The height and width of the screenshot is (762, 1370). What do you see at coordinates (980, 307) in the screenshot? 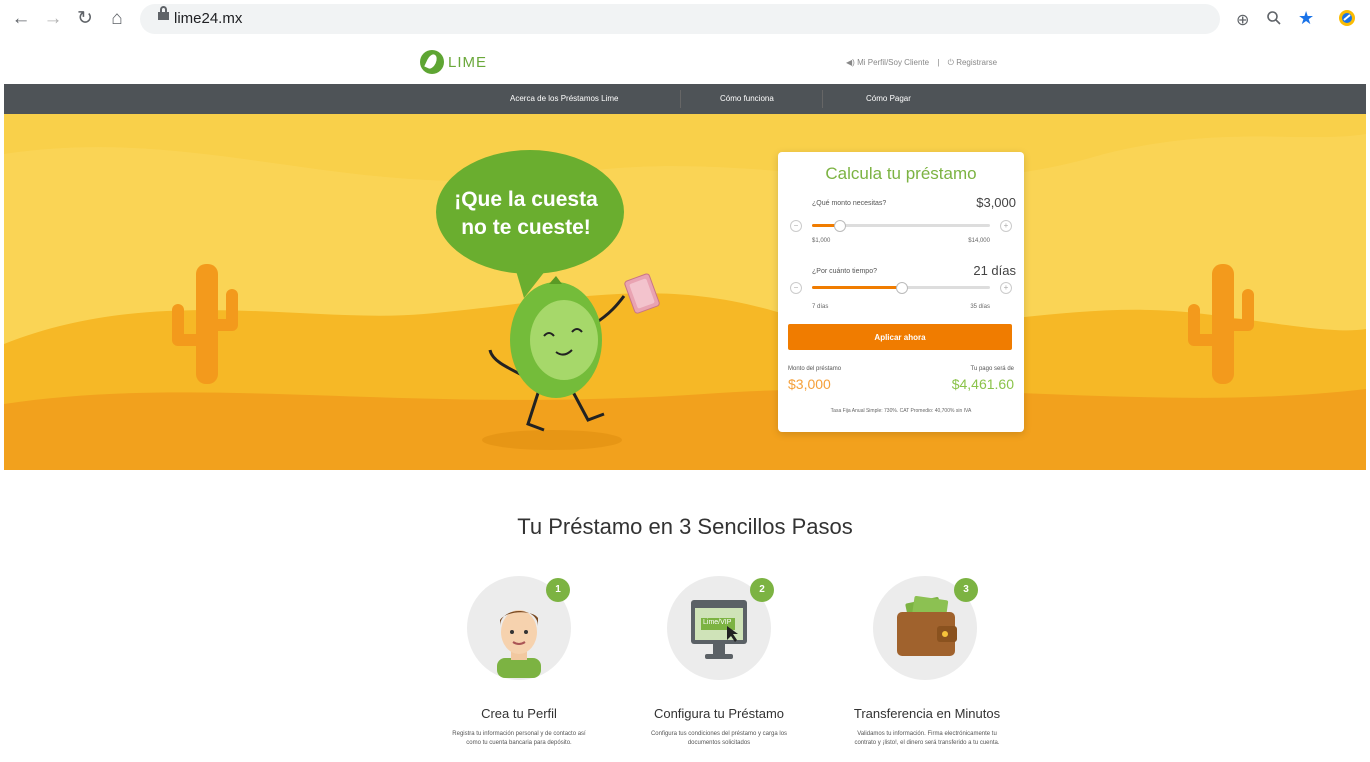
I see `term-max-label: 35 días` at bounding box center [980, 307].